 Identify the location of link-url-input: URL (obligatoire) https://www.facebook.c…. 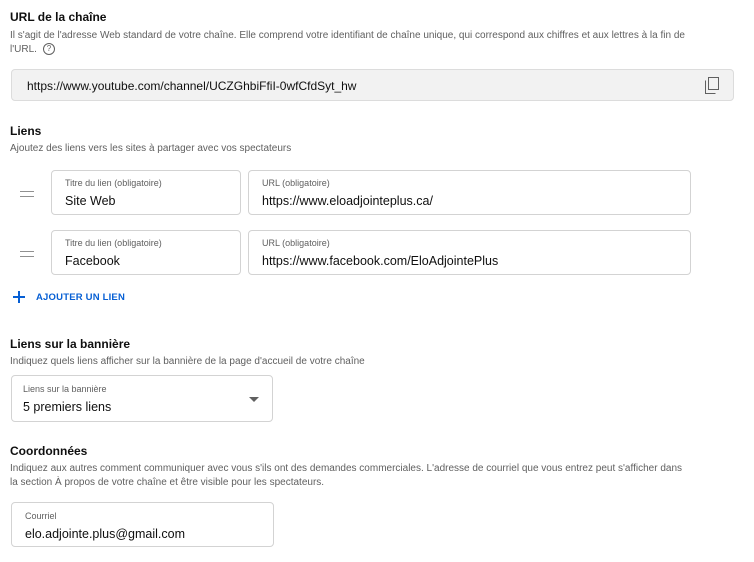
(469, 252).